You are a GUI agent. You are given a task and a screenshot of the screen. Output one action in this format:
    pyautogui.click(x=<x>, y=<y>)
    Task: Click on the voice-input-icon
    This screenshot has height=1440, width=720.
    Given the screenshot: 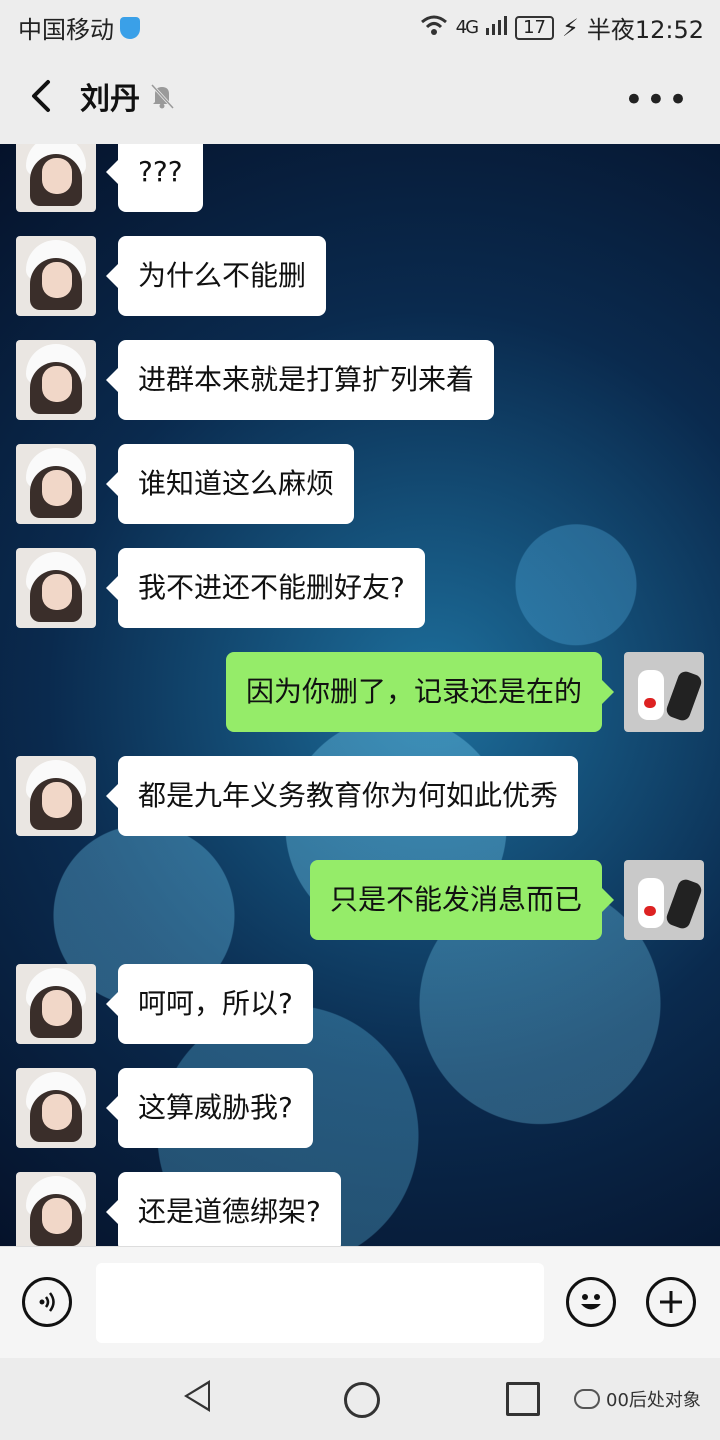 What is the action you would take?
    pyautogui.click(x=47, y=1302)
    